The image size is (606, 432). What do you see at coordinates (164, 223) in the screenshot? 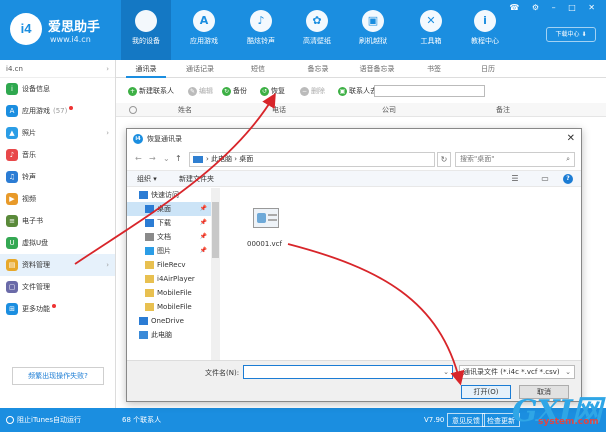
I see `tree-item-label: 下载` at bounding box center [164, 223].